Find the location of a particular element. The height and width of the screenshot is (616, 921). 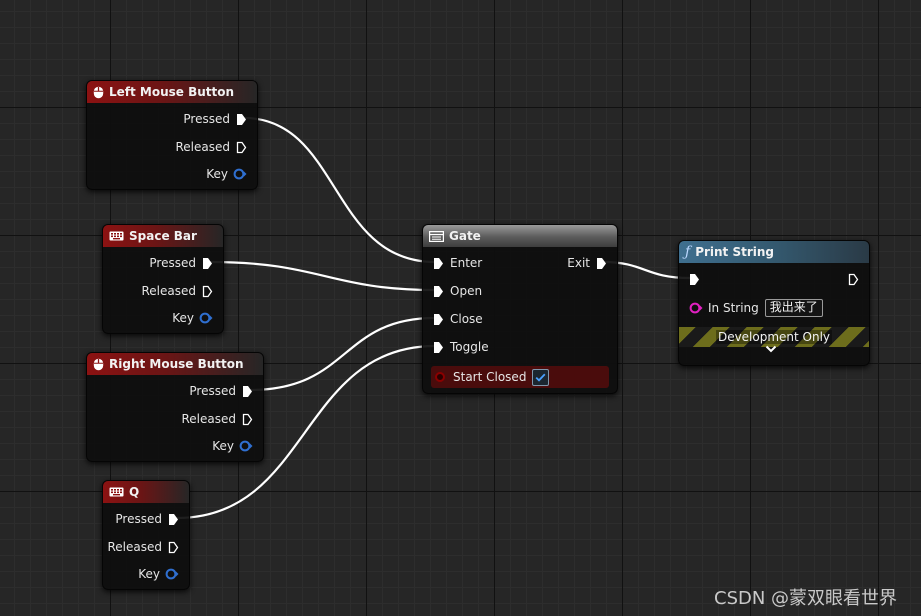

pin-enter: Enter is located at coordinates (457, 263).